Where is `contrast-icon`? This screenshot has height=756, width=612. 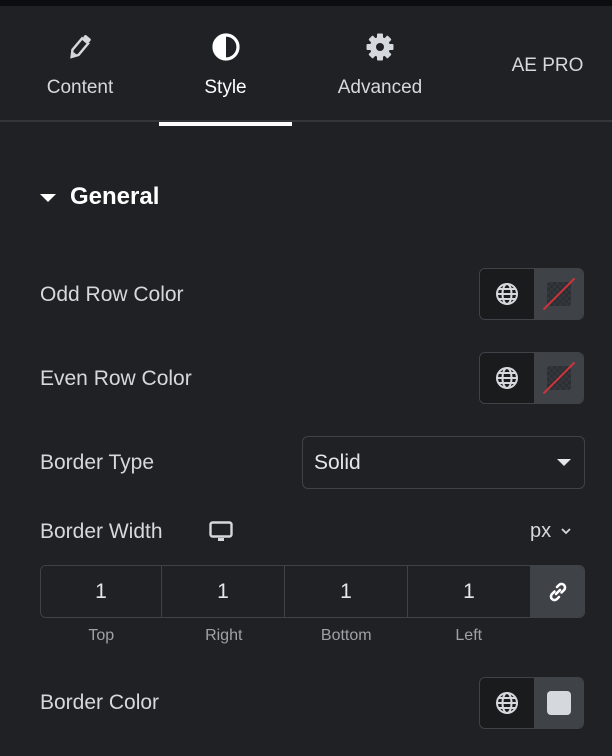
contrast-icon is located at coordinates (226, 47).